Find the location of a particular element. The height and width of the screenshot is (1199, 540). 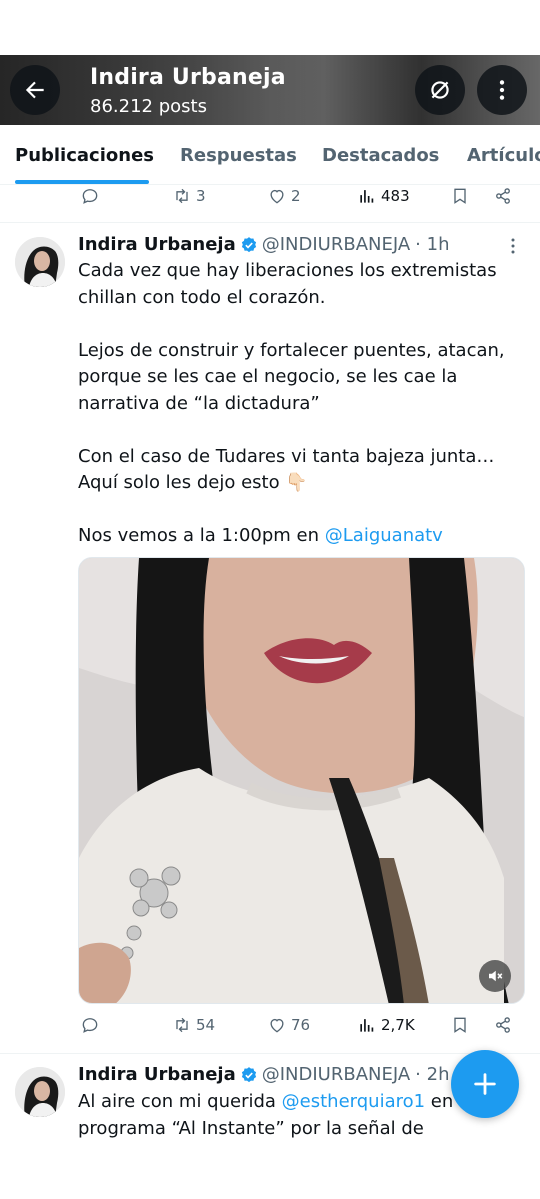

notifications-button is located at coordinates (440, 90).